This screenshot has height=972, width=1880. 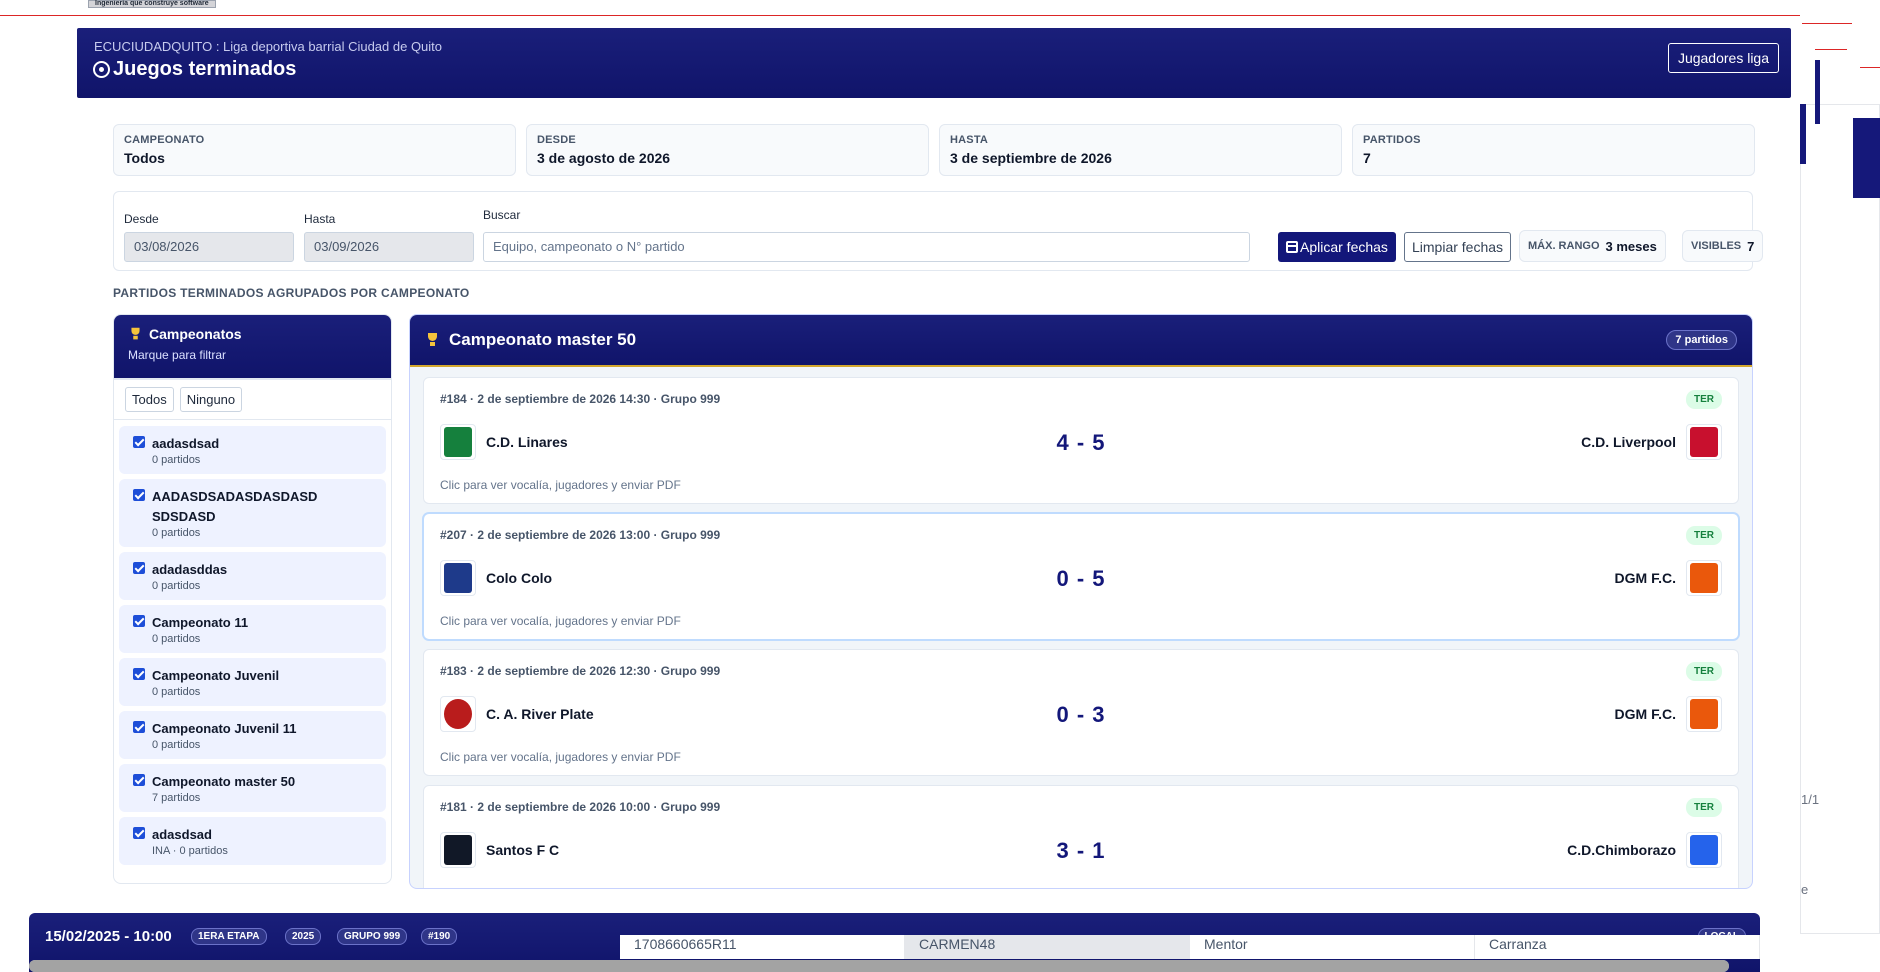 I want to click on background-cell: Mentor, so click(x=1332, y=947).